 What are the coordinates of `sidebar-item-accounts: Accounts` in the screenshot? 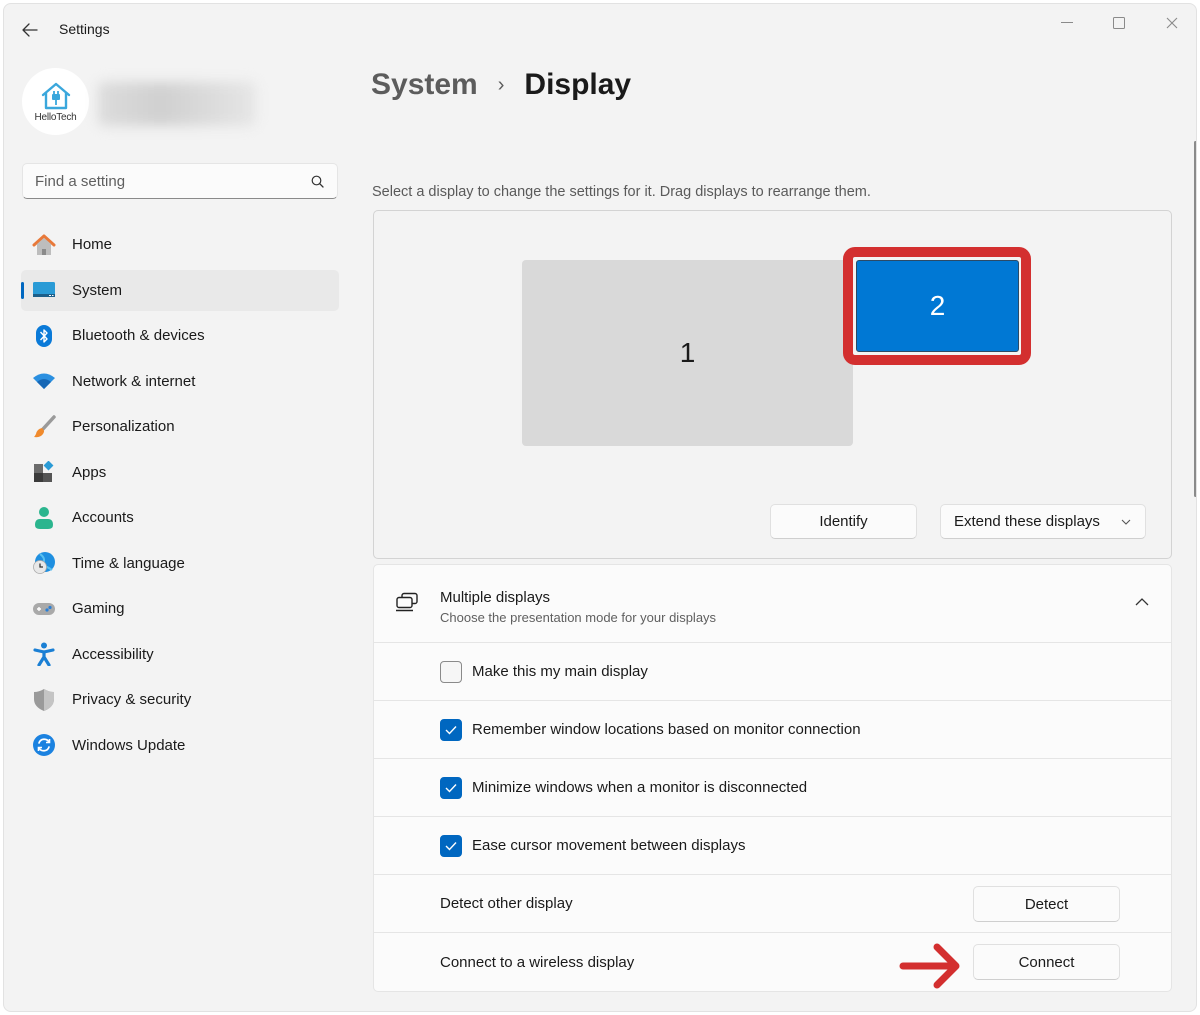 It's located at (180, 517).